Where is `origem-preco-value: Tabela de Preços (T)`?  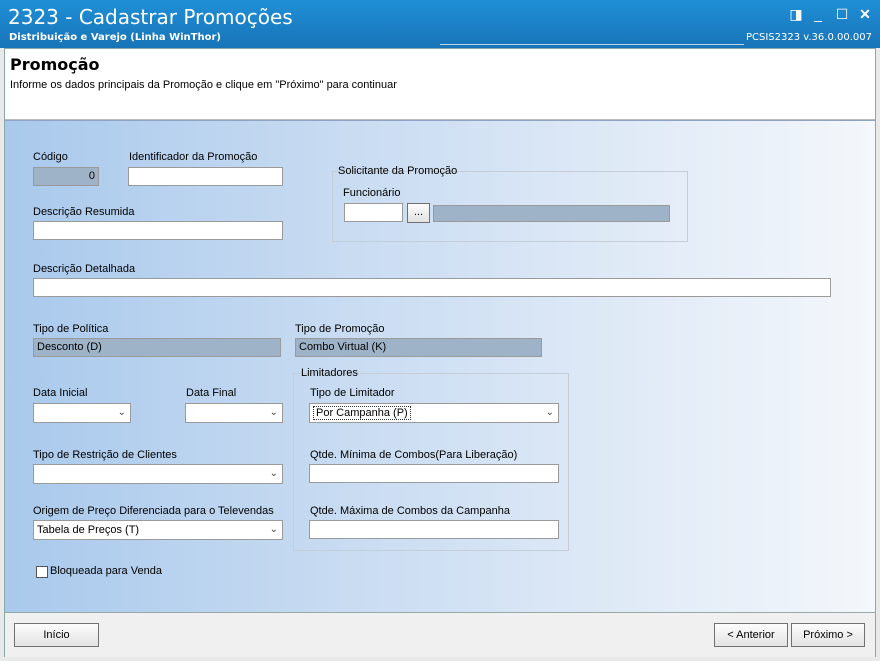
origem-preco-value: Tabela de Preços (T) is located at coordinates (88, 530).